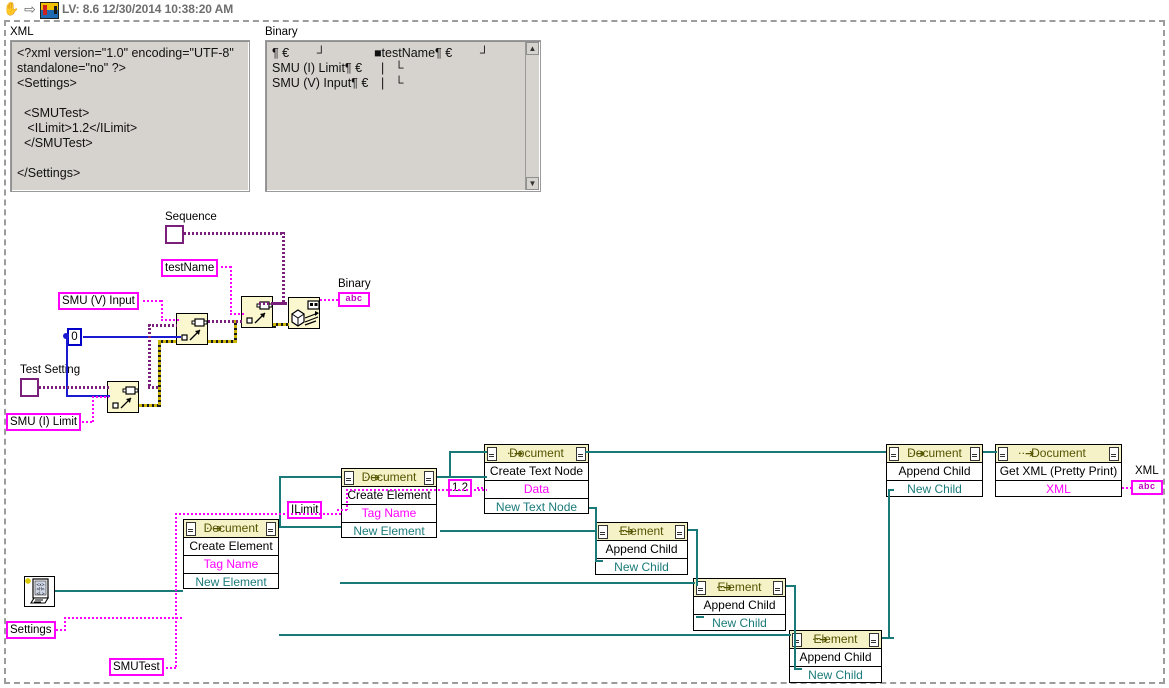 This screenshot has width=1169, height=688. I want to click on wire-ref-n2-v, so click(450, 465).